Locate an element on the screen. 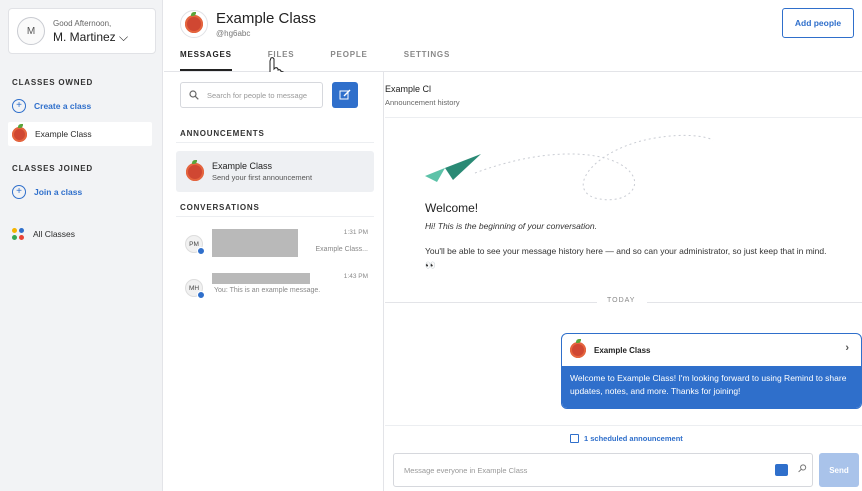  dotted-path-decoration is located at coordinates (594, 167).